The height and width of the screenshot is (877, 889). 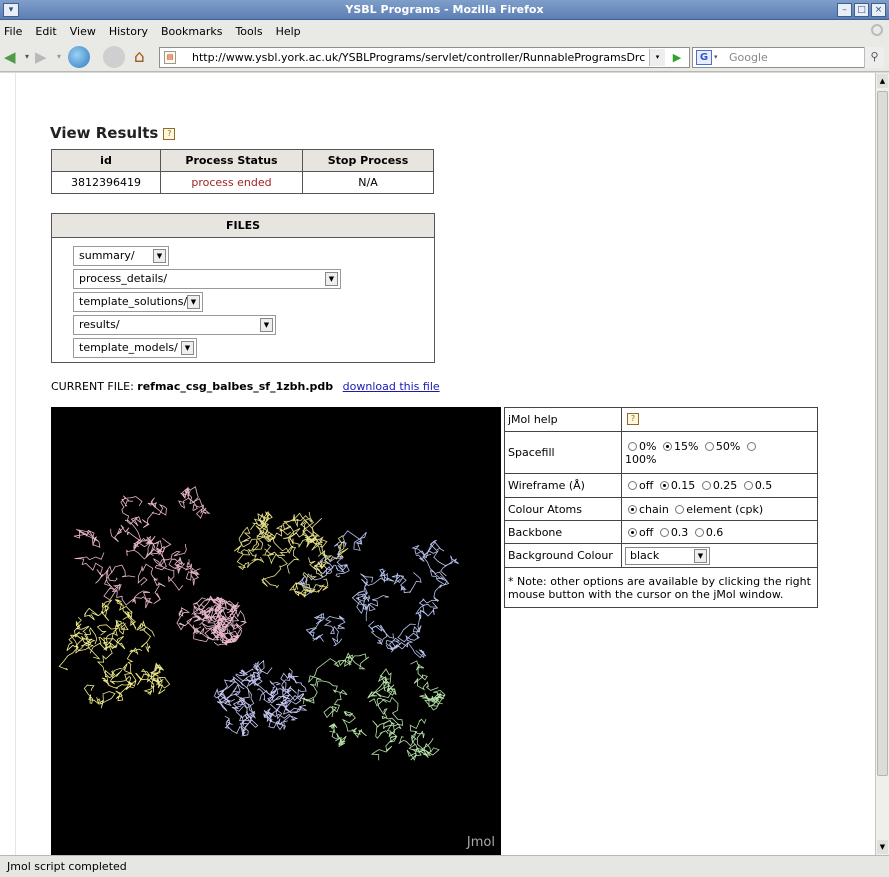 I want to click on menu-help: Help, so click(x=288, y=31).